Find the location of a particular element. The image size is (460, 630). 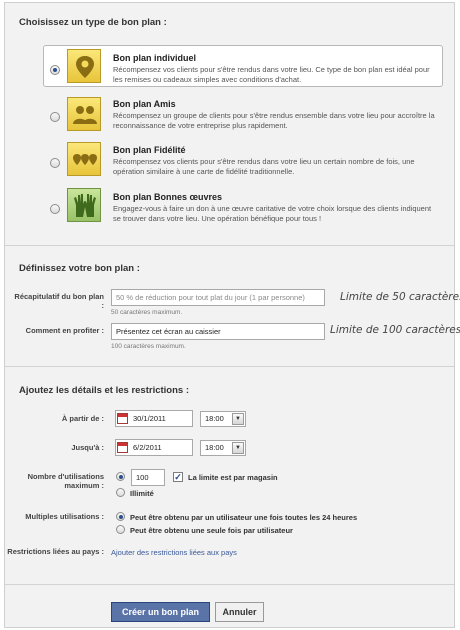

multiple-uses-once-radio is located at coordinates (120, 529).